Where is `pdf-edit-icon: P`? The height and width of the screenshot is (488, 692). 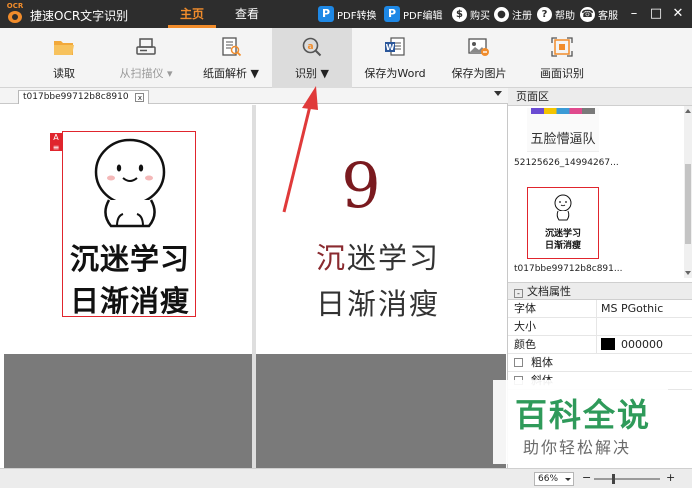 pdf-edit-icon: P is located at coordinates (392, 14).